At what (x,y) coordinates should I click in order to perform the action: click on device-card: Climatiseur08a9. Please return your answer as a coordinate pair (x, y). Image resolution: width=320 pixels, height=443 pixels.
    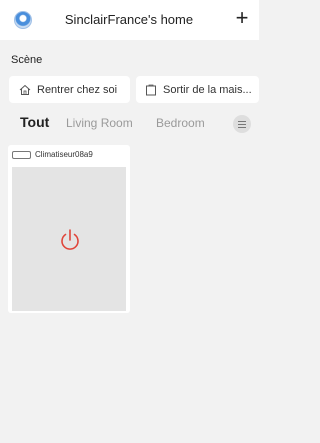
    Looking at the image, I should click on (69, 229).